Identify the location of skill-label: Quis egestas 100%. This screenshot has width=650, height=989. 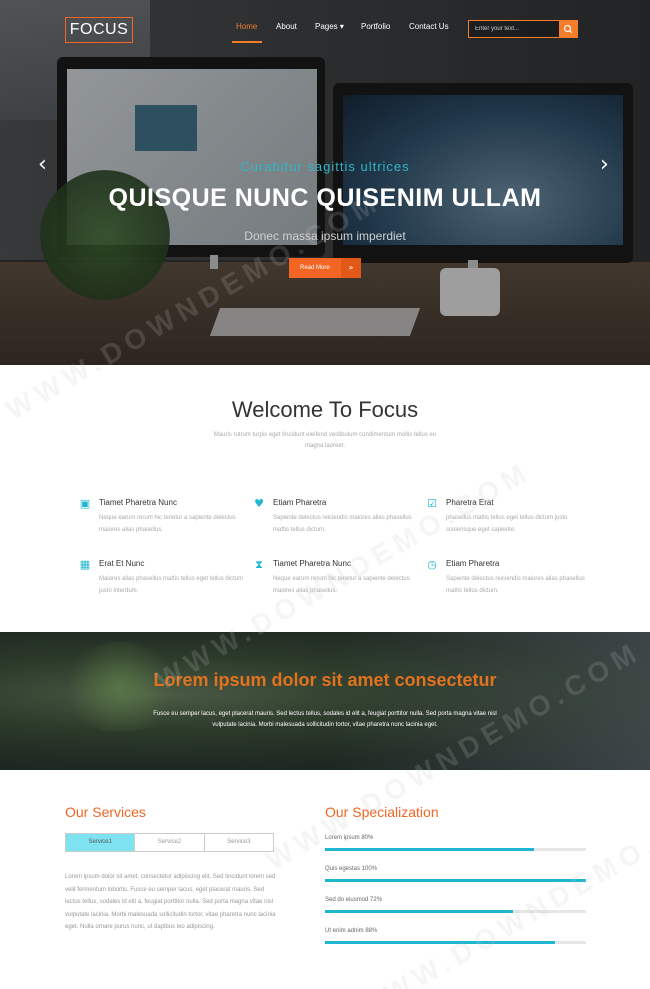
(351, 869).